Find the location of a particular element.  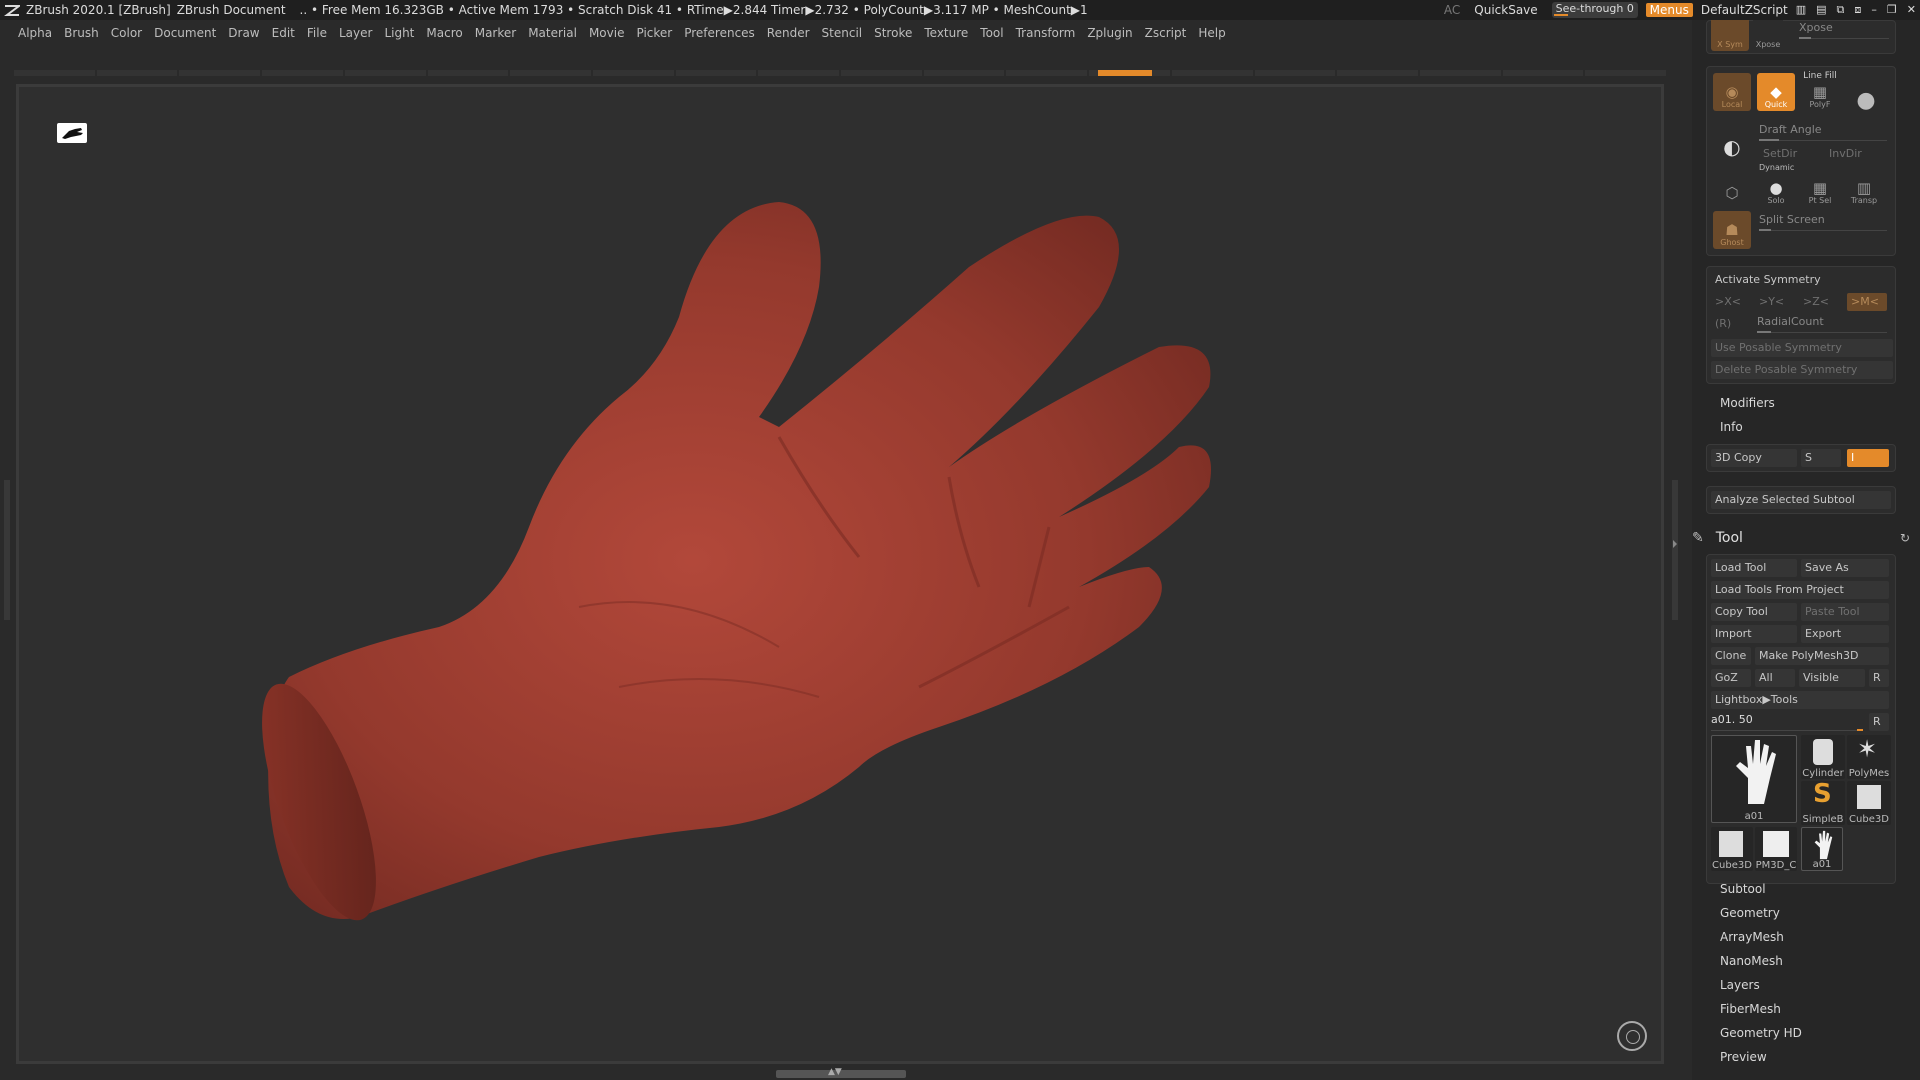

current-tool-r-button: R is located at coordinates (1879, 722).